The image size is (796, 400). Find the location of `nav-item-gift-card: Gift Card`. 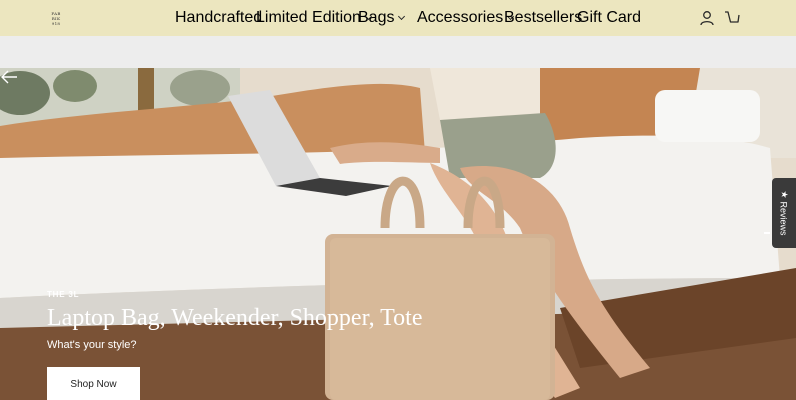

nav-item-gift-card: Gift Card is located at coordinates (609, 18).